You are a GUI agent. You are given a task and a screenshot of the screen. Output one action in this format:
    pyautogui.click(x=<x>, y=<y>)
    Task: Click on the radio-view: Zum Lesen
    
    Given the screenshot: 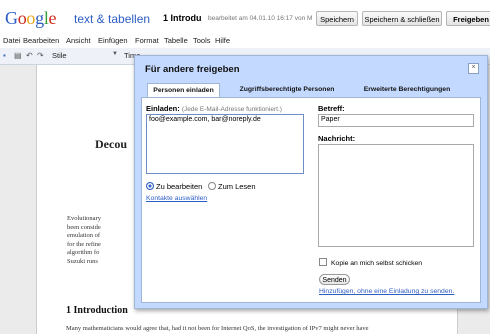 What is the action you would take?
    pyautogui.click(x=232, y=186)
    